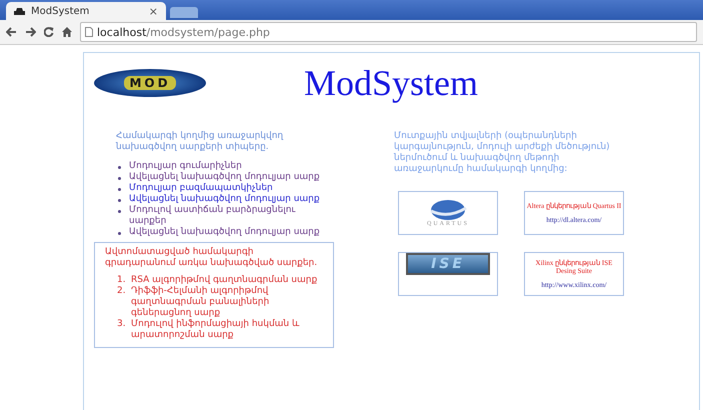 This screenshot has width=703, height=410. I want to click on intro-text: Համակարգի կողմից առաջարկվող նախագծվող սարքերի տիպերը., so click(200, 142).